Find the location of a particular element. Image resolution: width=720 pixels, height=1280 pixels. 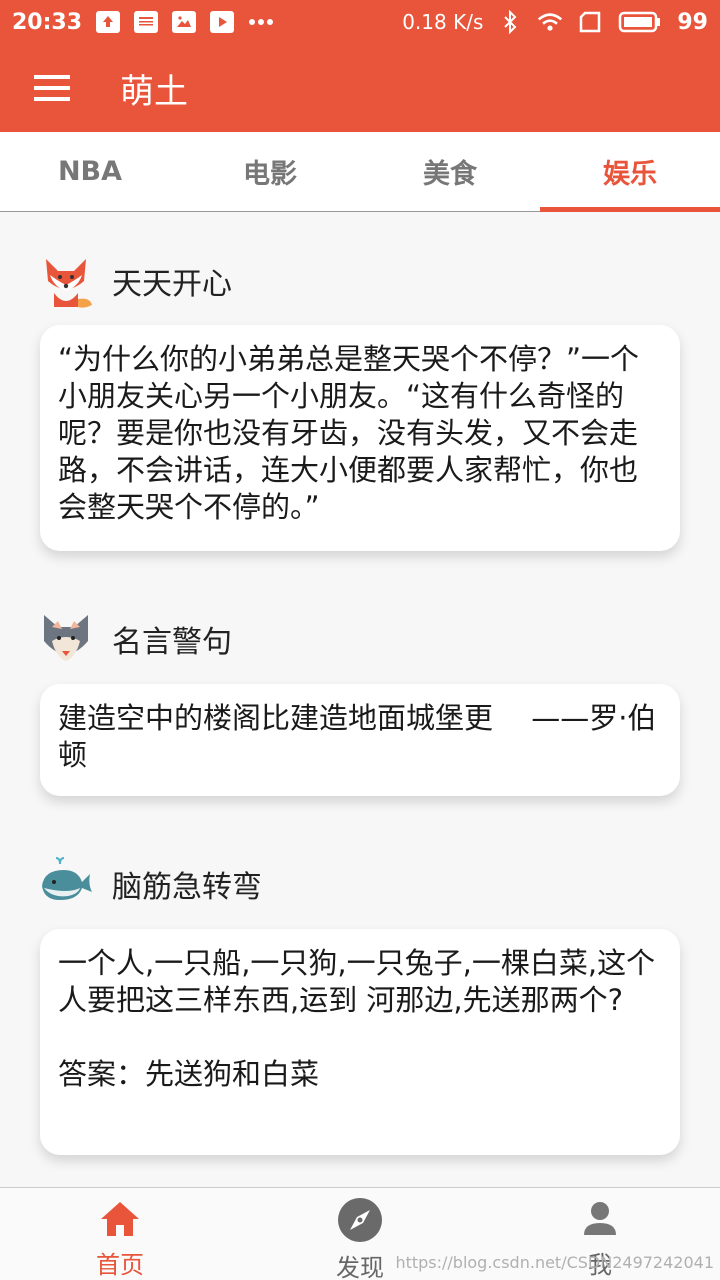

tab-food: 美食 is located at coordinates (450, 171).